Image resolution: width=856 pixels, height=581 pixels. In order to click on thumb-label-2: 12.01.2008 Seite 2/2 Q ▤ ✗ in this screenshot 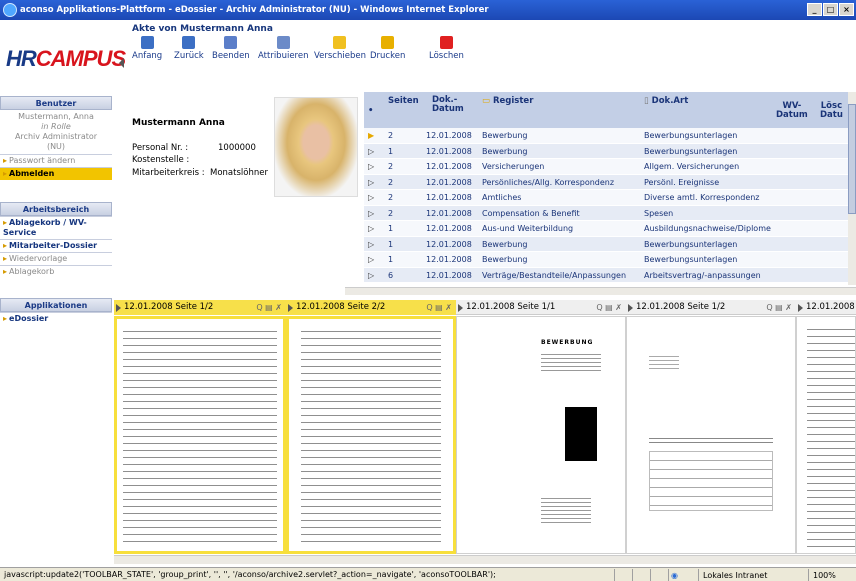, I will do `click(371, 307)`.